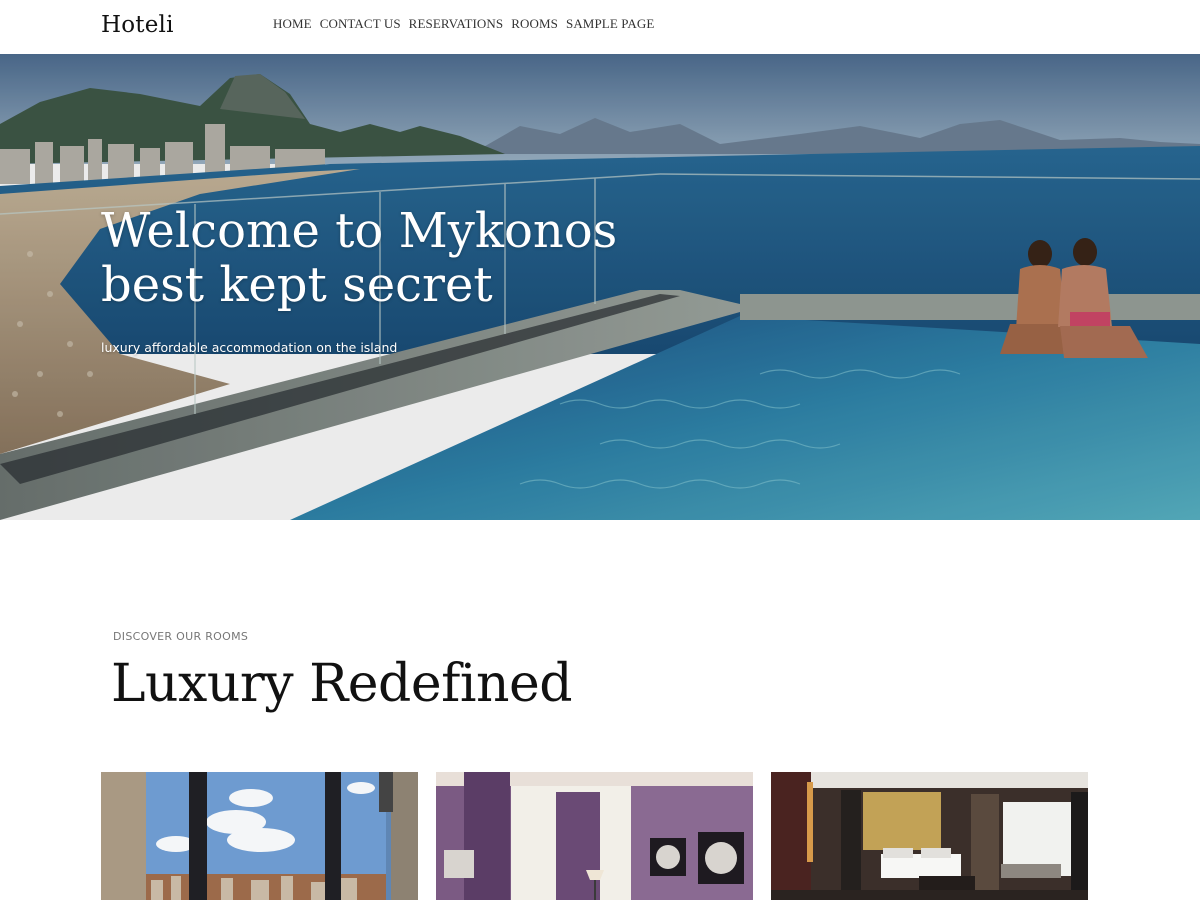 The width and height of the screenshot is (1200, 900). What do you see at coordinates (292, 24) in the screenshot?
I see `nav-home: HOME` at bounding box center [292, 24].